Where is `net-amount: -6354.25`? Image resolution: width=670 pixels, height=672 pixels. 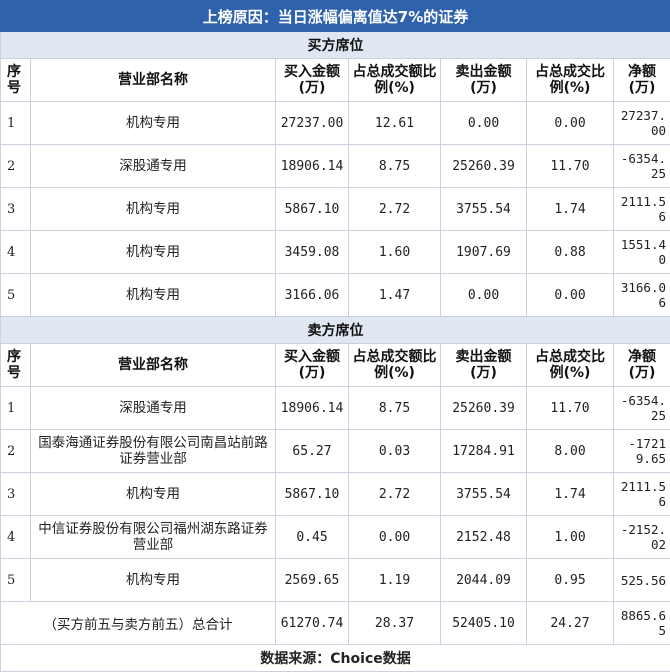 net-amount: -6354.25 is located at coordinates (642, 166).